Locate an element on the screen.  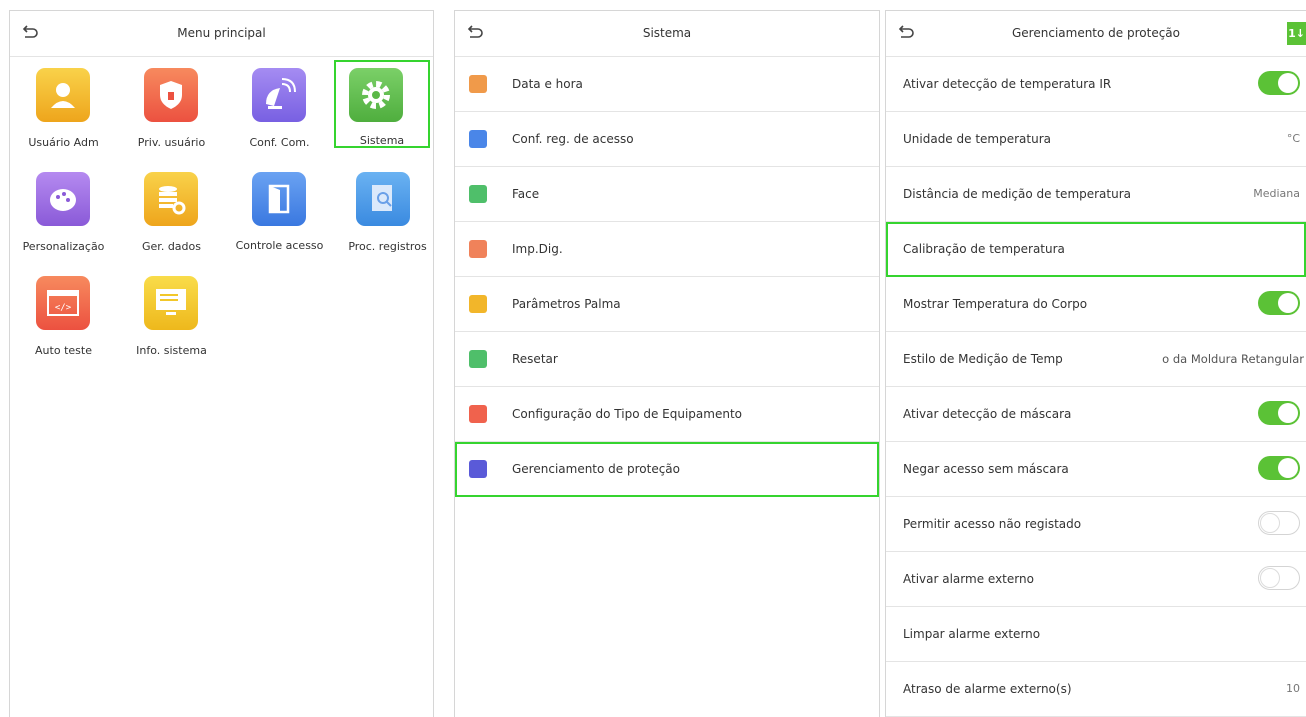
setting-label: Permitir acesso não registado is located at coordinates (992, 524).